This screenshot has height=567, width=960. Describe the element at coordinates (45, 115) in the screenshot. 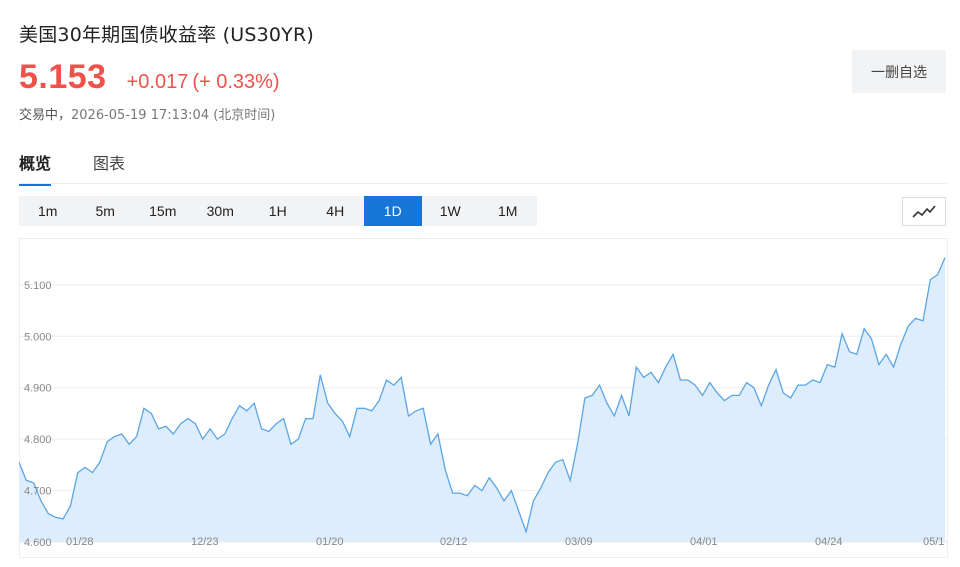

I see `status-label: 交易中，` at that location.